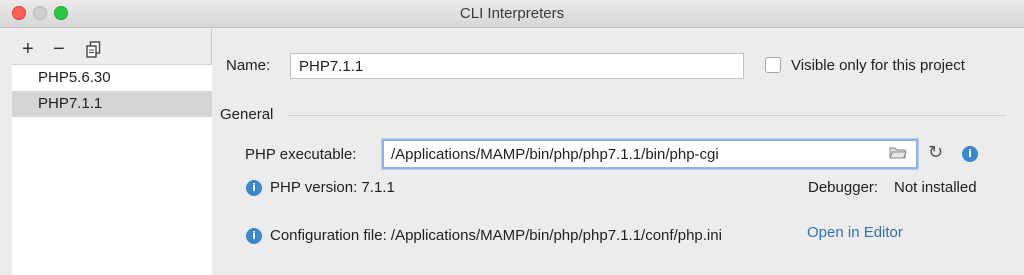  Describe the element at coordinates (935, 187) in the screenshot. I see `debugger-value: Not installed` at that location.